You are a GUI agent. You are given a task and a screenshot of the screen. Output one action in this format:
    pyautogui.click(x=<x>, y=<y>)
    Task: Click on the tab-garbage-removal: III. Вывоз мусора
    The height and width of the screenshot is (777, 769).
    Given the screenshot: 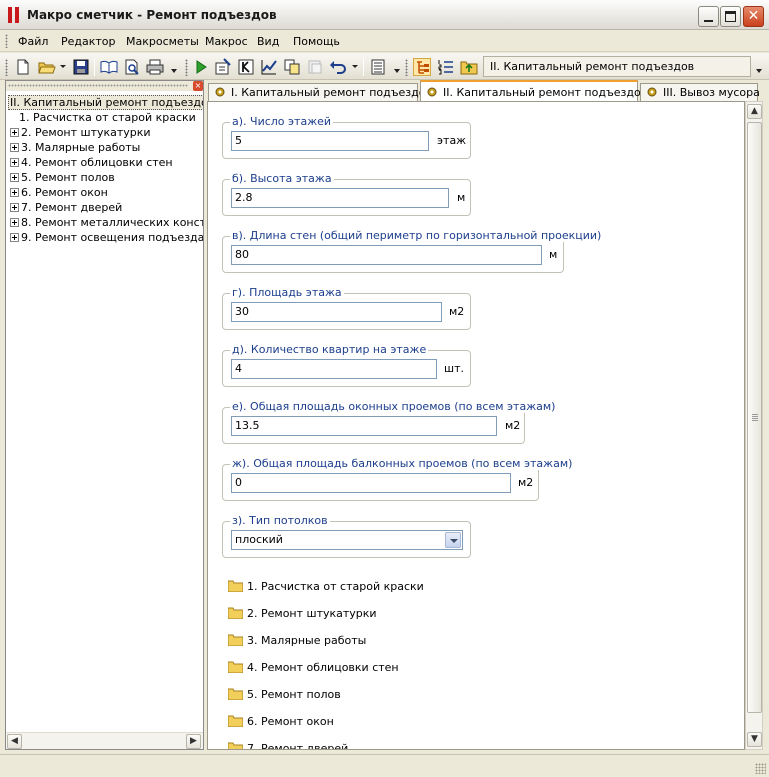 What is the action you would take?
    pyautogui.click(x=700, y=92)
    